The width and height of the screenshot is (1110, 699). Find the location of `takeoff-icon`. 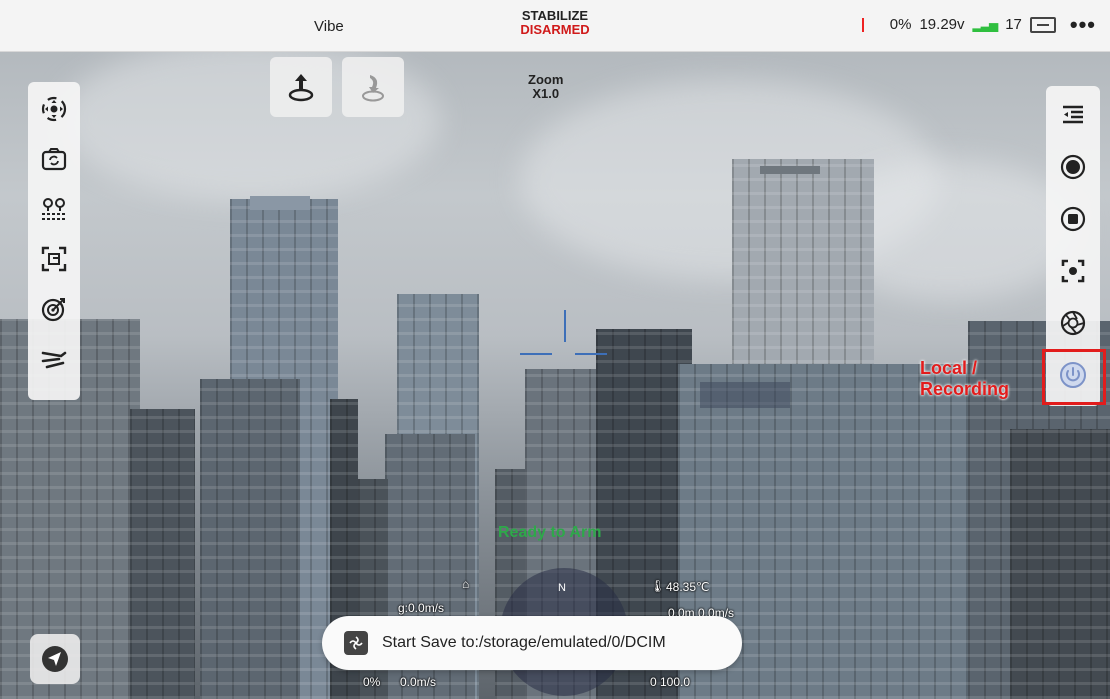

takeoff-icon is located at coordinates (301, 88).